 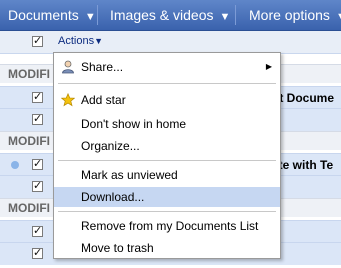 I want to click on submenu-arrow-icon: ▶, so click(x=268, y=66).